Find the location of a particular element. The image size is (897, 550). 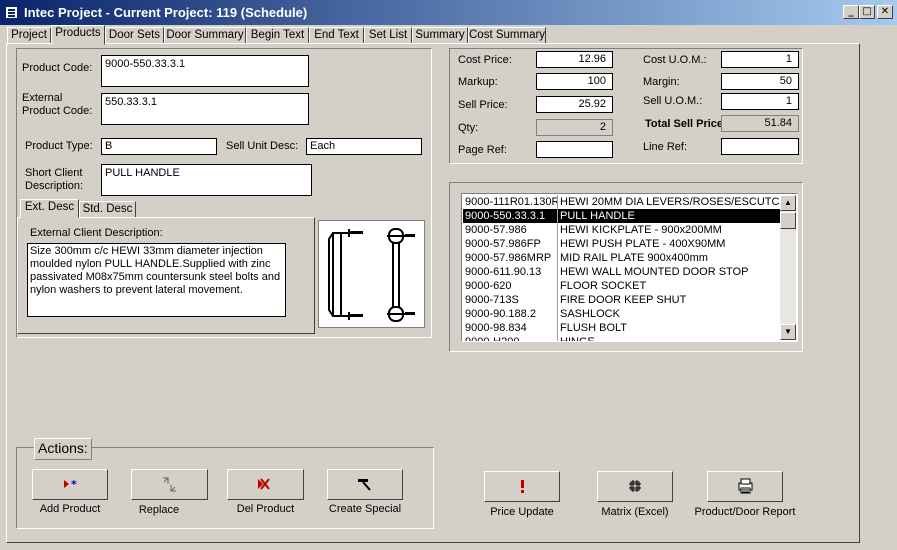

list-item-description: HEWI 20MM DIA LEVERS/ROSES/ESCUTCHEONS is located at coordinates (672, 202).